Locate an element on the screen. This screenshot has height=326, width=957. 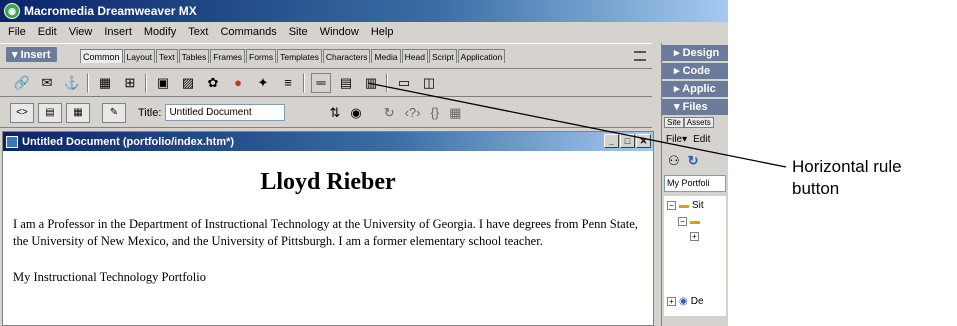
callout-line-1: Horizontal rule is located at coordinates (847, 166).